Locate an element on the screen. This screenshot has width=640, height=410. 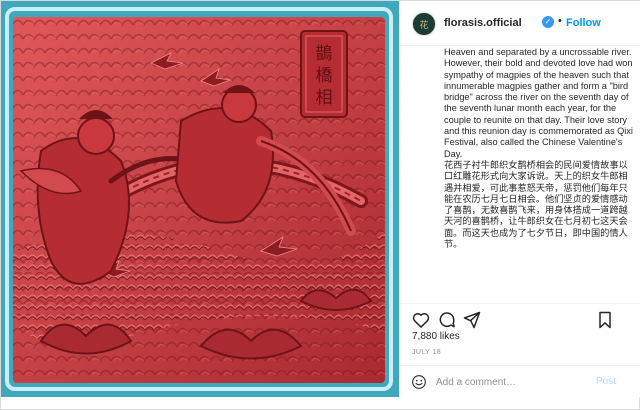
post-date: JULY 18 is located at coordinates (426, 352).